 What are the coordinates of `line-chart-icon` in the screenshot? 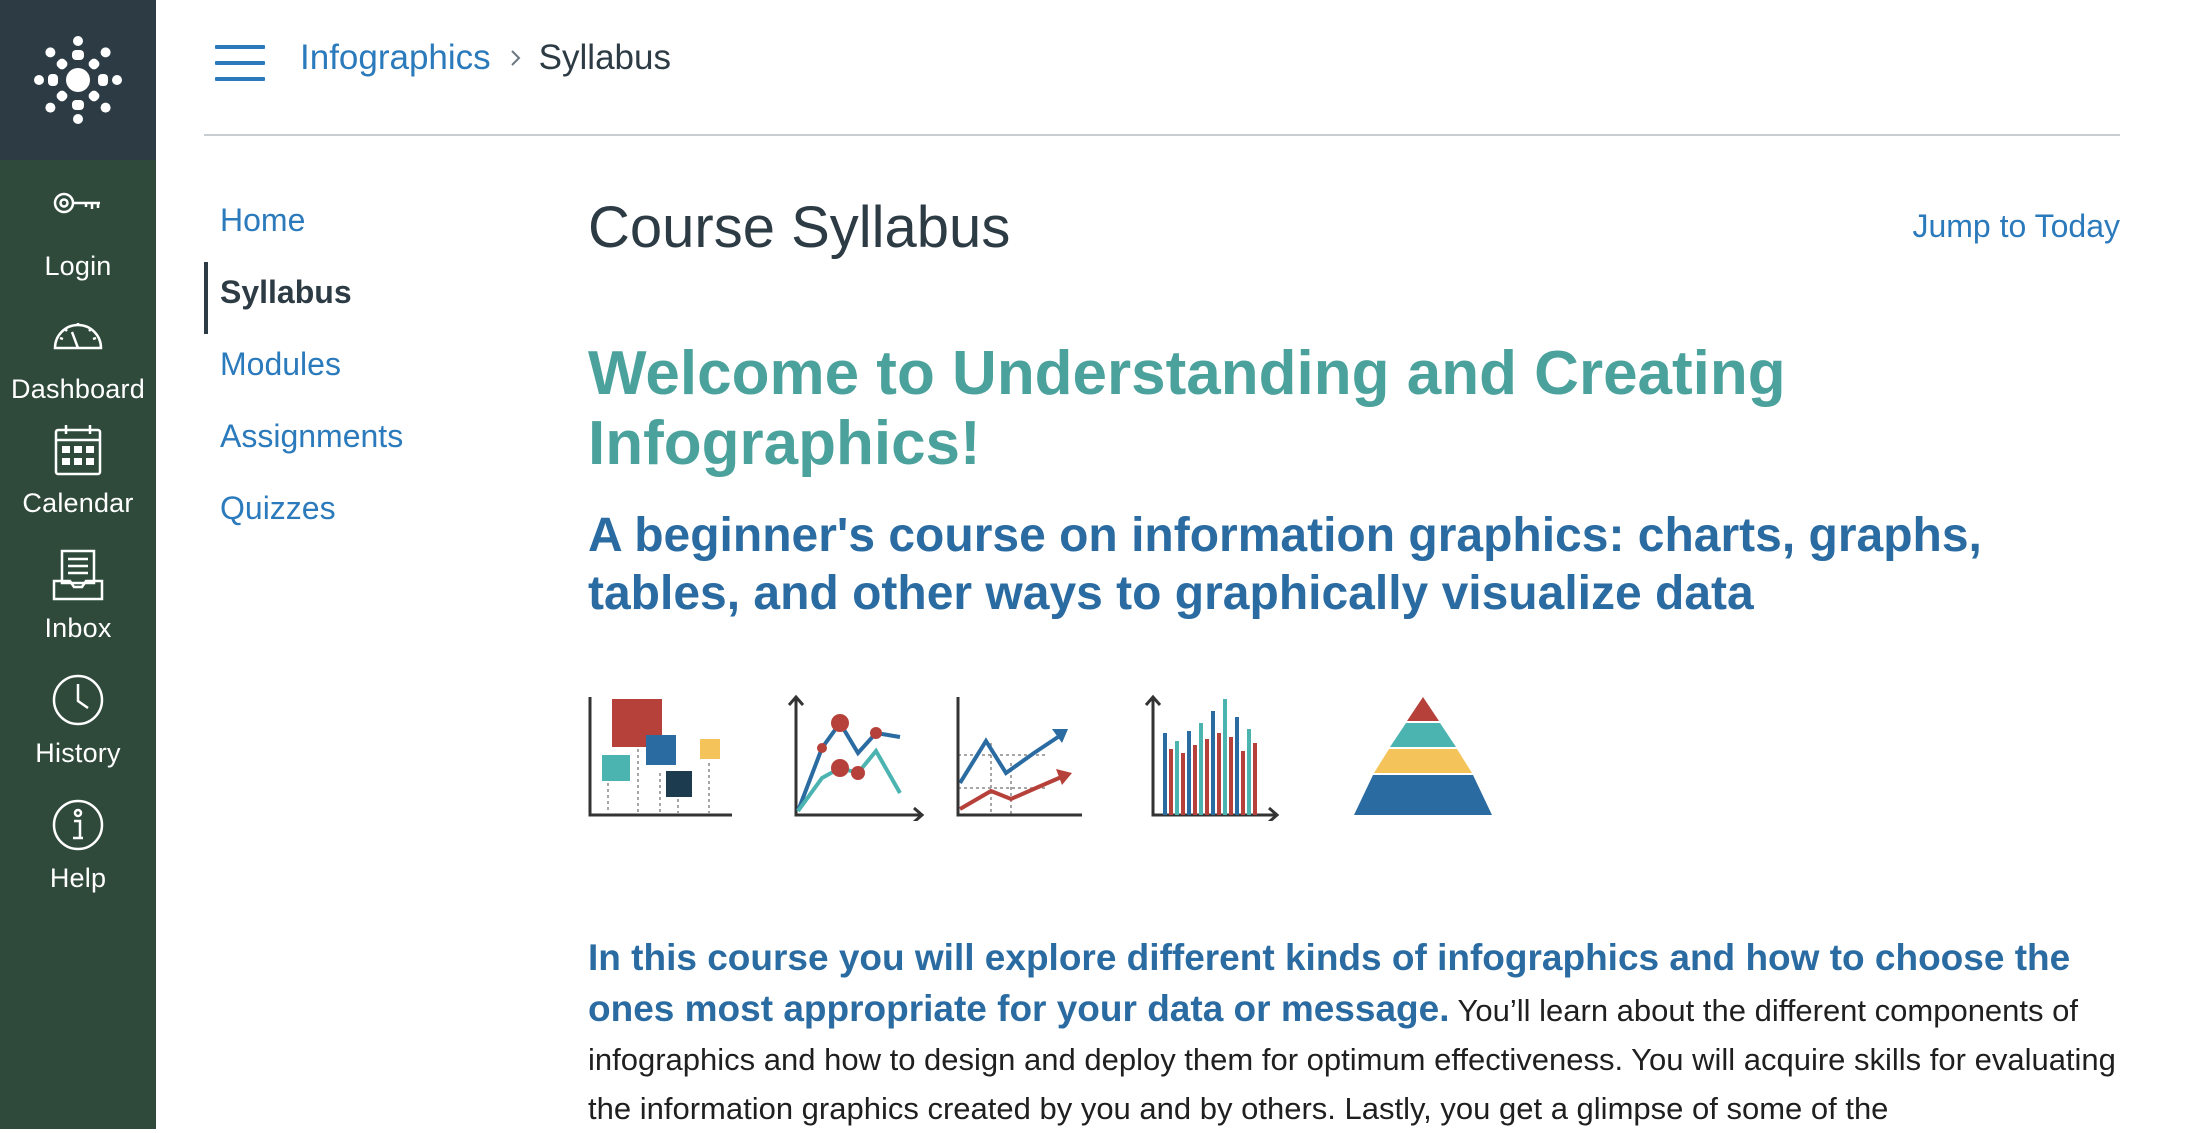 It's located at (856, 757).